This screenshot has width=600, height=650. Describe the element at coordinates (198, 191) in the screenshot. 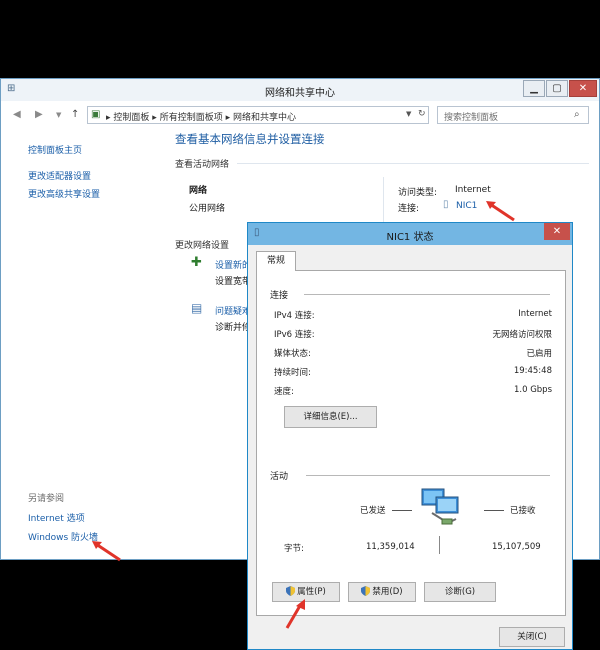

I see `network-name: 网络` at that location.